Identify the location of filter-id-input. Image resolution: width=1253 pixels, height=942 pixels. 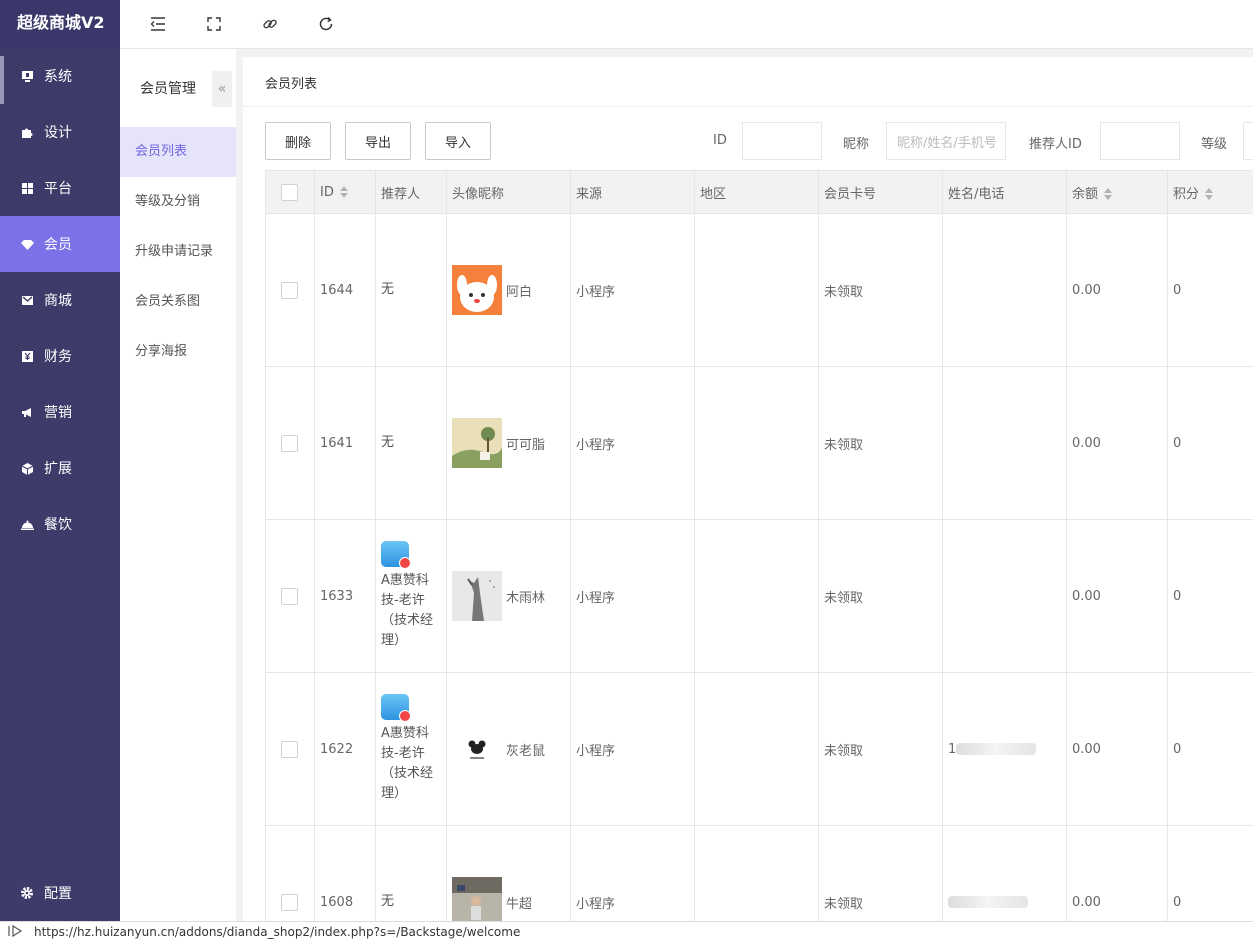
(782, 141).